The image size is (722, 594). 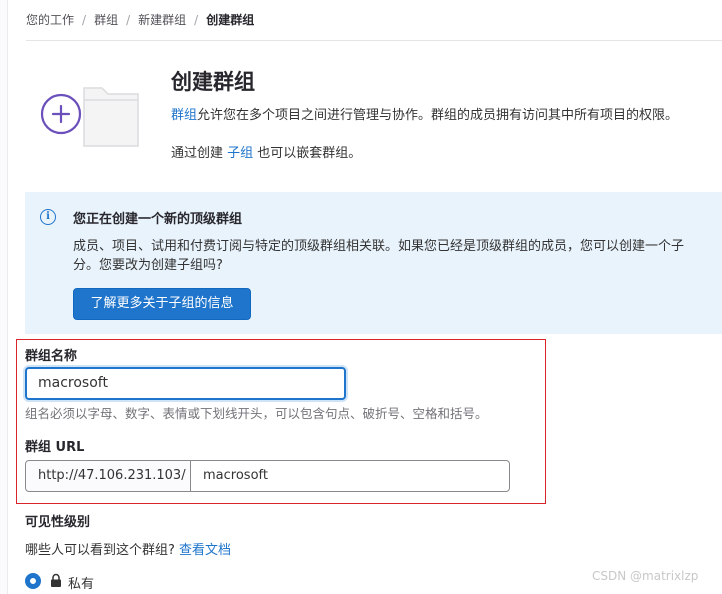 What do you see at coordinates (230, 19) in the screenshot?
I see `breadcrumb-current: 创建群组` at bounding box center [230, 19].